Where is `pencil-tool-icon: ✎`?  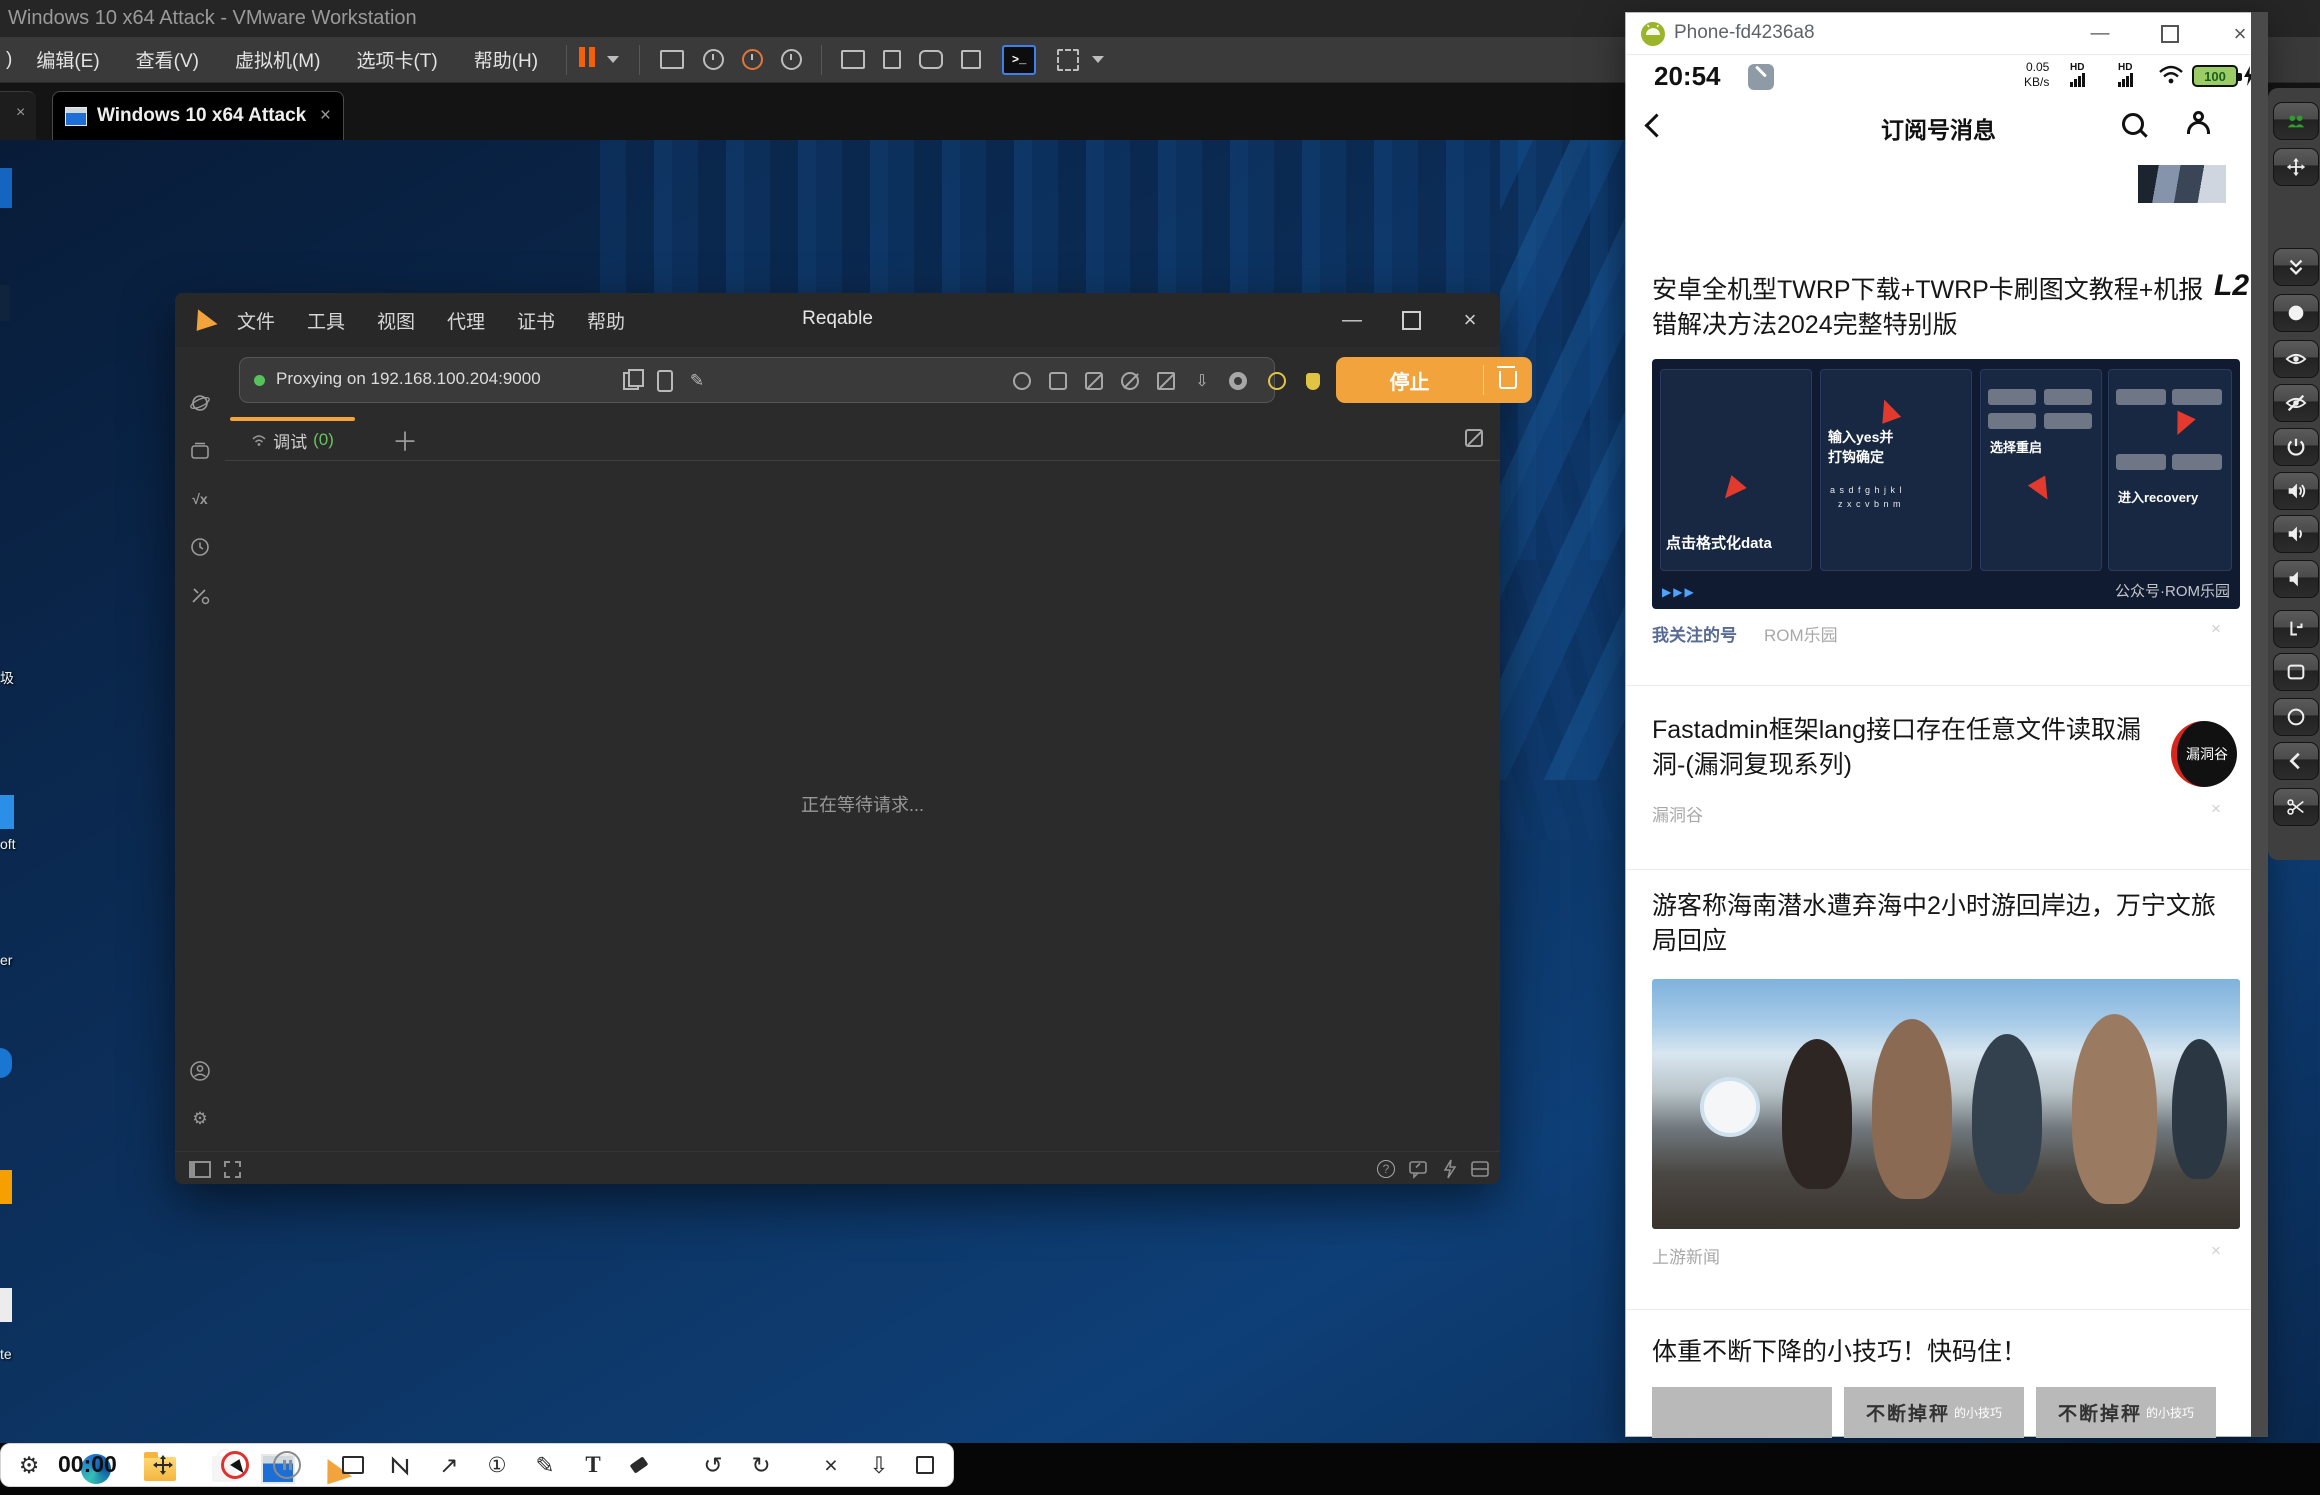 pencil-tool-icon: ✎ is located at coordinates (545, 1465).